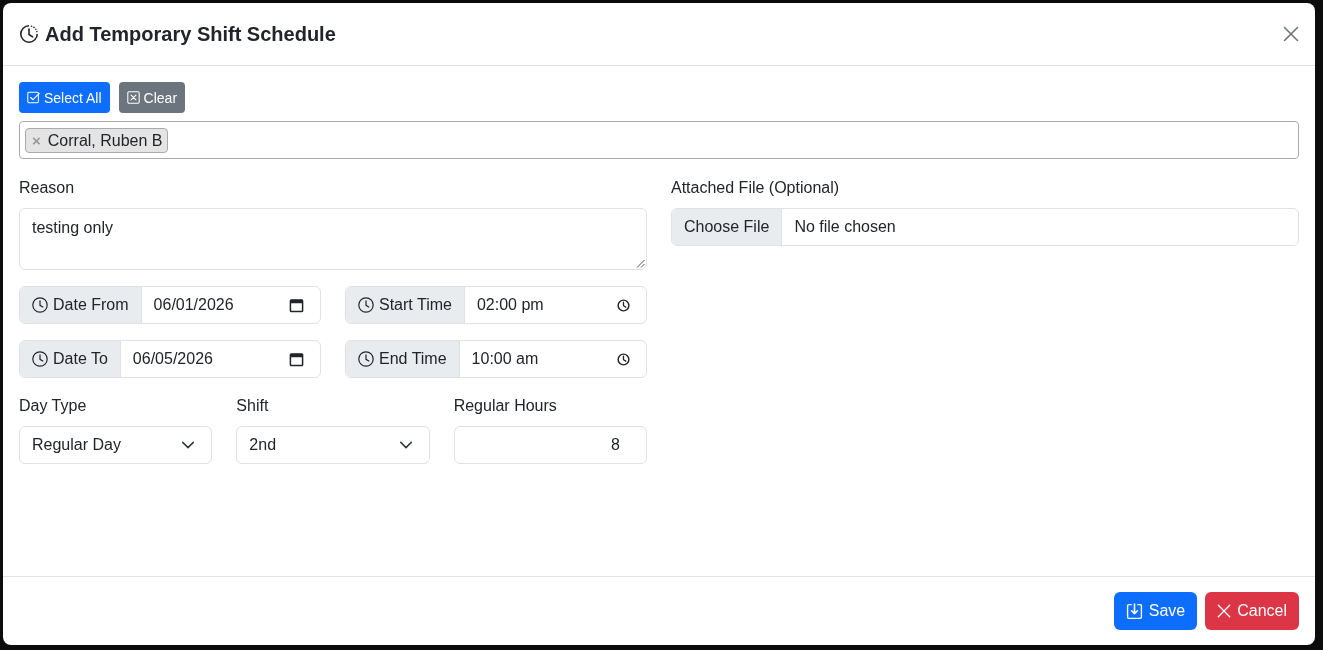 This screenshot has width=1323, height=650. What do you see at coordinates (133, 97) in the screenshot?
I see `x-square-icon` at bounding box center [133, 97].